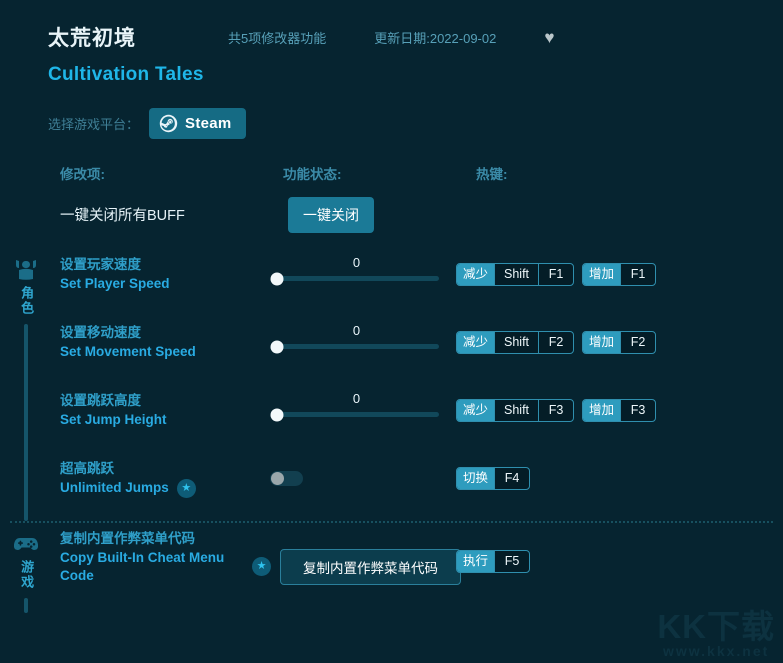 The width and height of the screenshot is (783, 663). Describe the element at coordinates (208, 123) in the screenshot. I see `platform-steam-label: Steam` at that location.